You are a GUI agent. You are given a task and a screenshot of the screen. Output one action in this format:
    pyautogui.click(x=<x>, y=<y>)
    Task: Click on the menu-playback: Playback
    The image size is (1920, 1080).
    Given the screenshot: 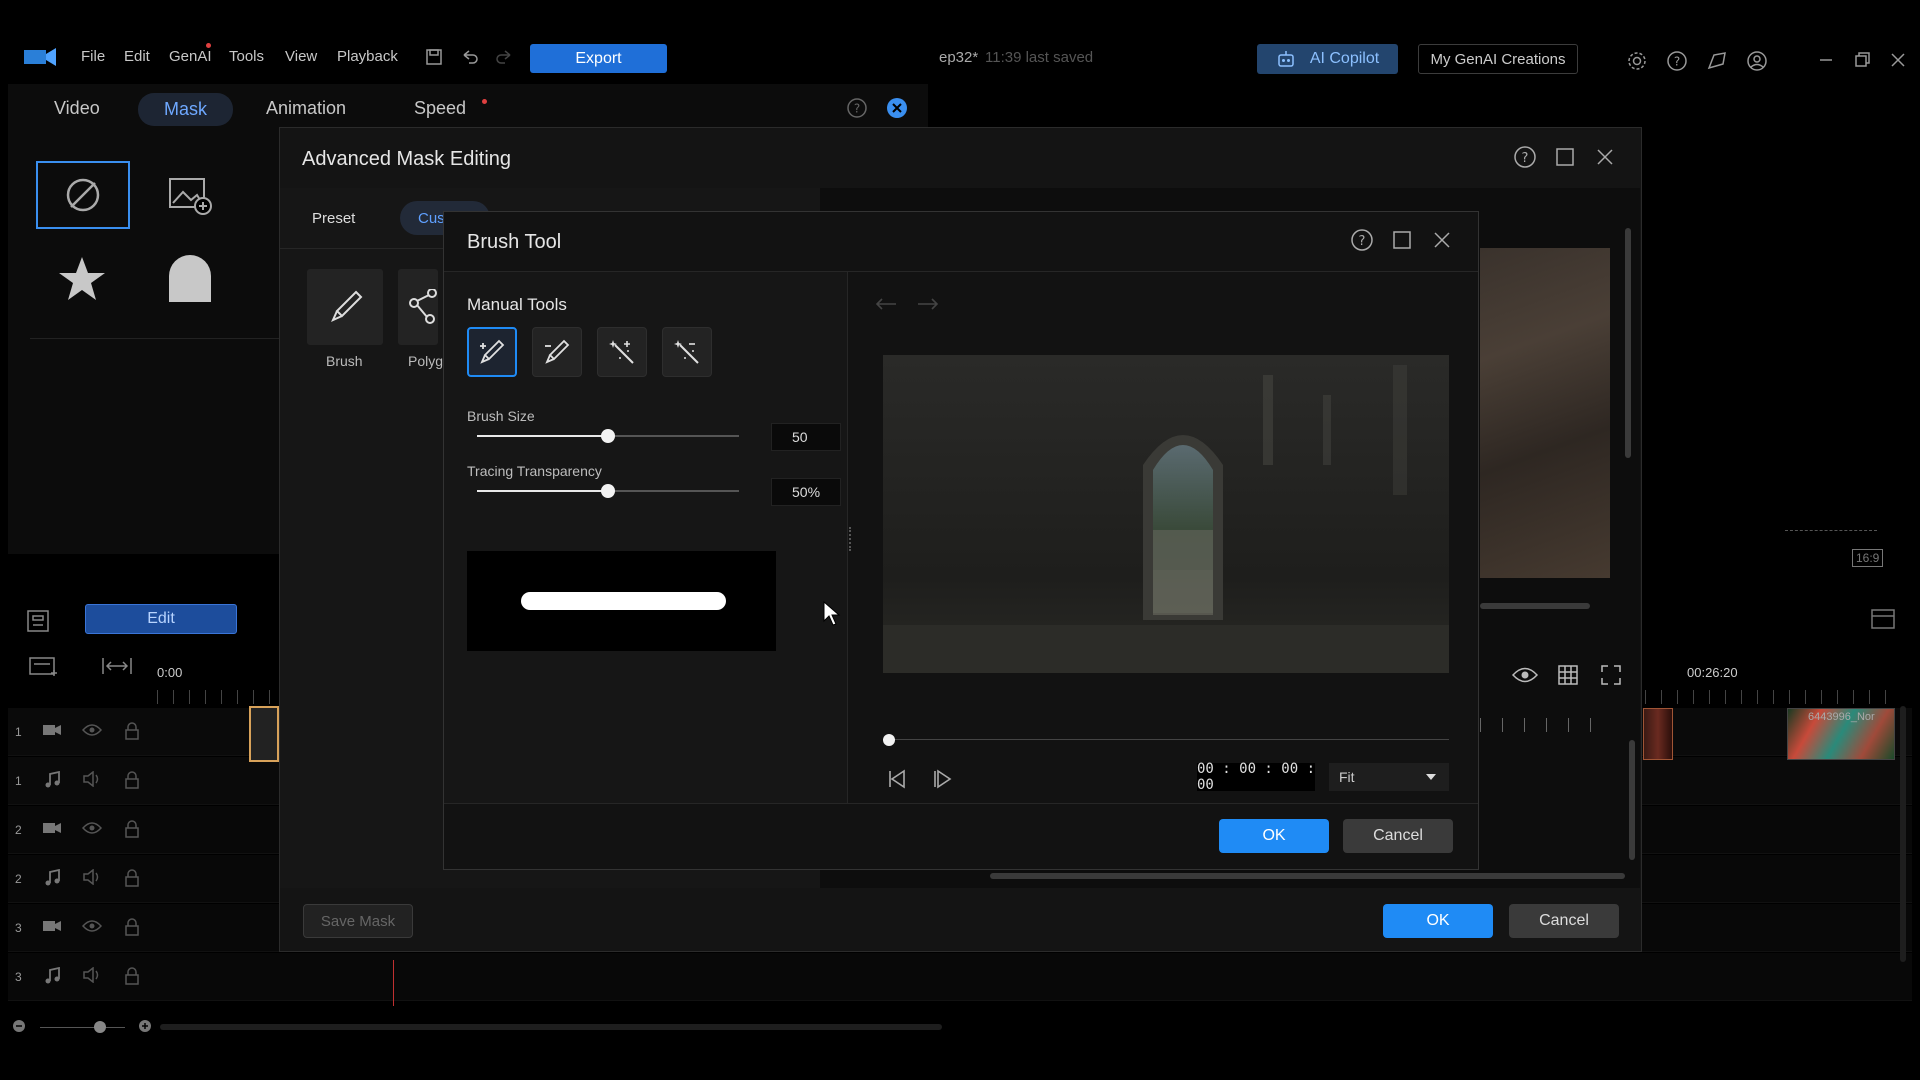 What is the action you would take?
    pyautogui.click(x=367, y=56)
    